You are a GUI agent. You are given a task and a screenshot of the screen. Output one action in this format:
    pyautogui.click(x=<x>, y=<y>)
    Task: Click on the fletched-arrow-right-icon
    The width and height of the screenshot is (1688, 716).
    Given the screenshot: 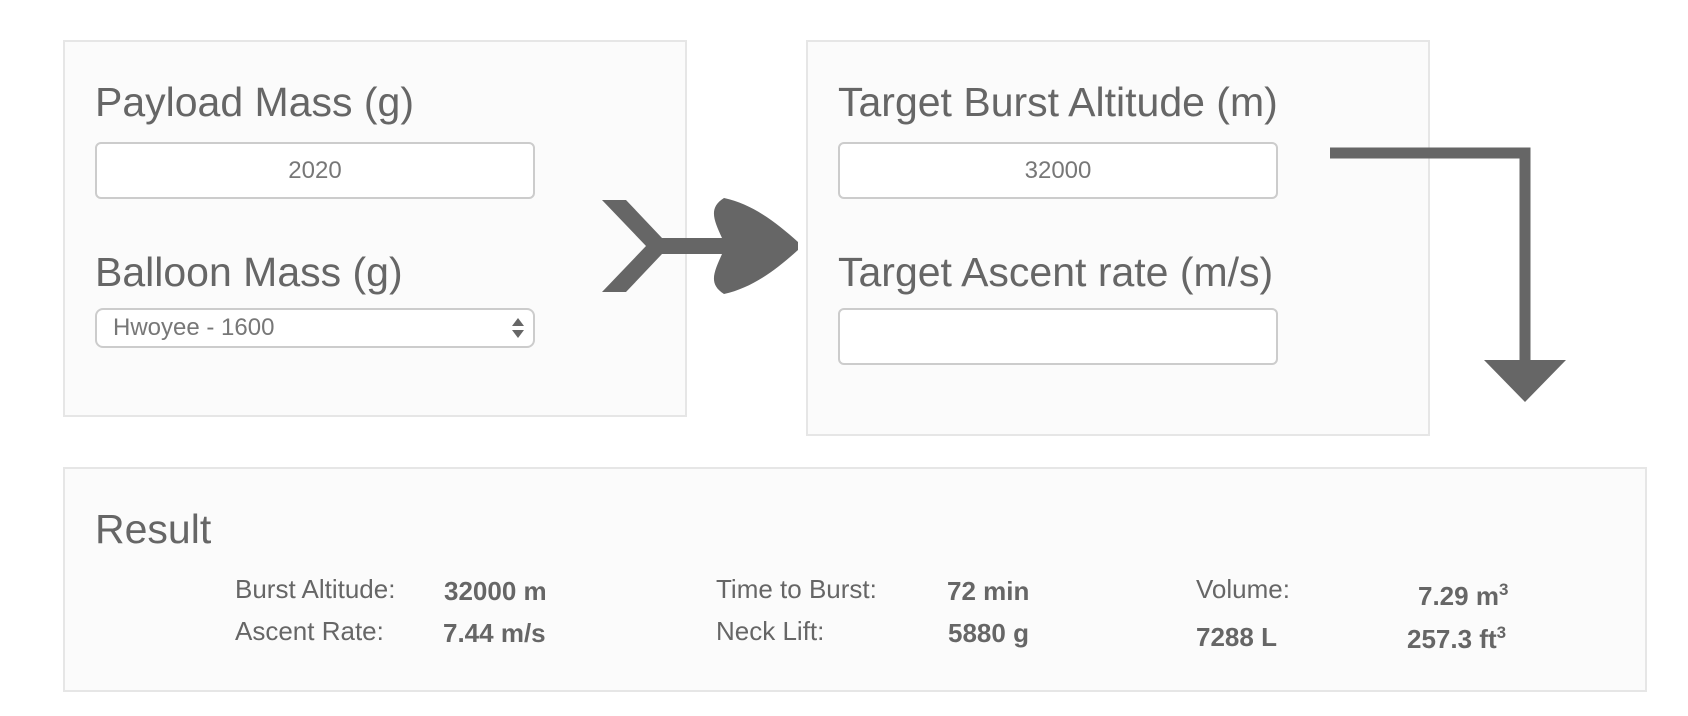 What is the action you would take?
    pyautogui.click(x=700, y=246)
    